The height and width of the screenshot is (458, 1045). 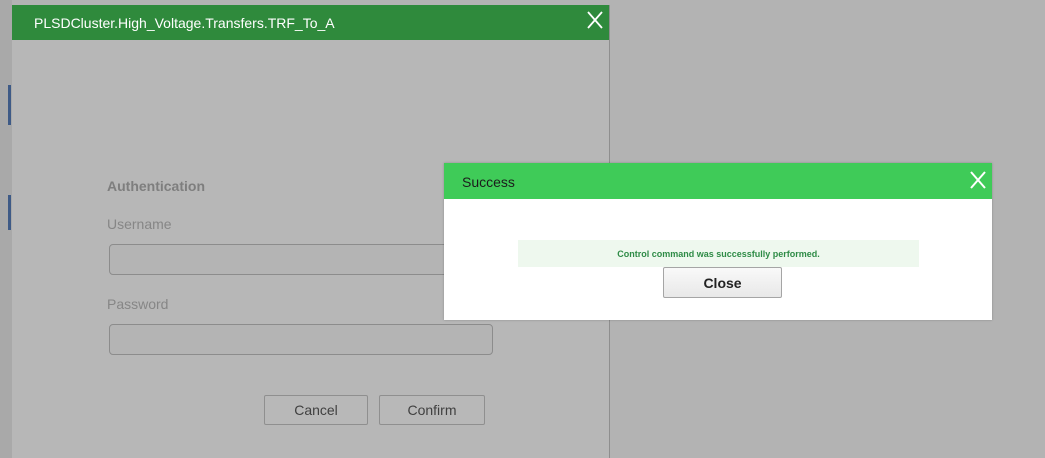 I want to click on confirm-button: Confirm, so click(x=432, y=410).